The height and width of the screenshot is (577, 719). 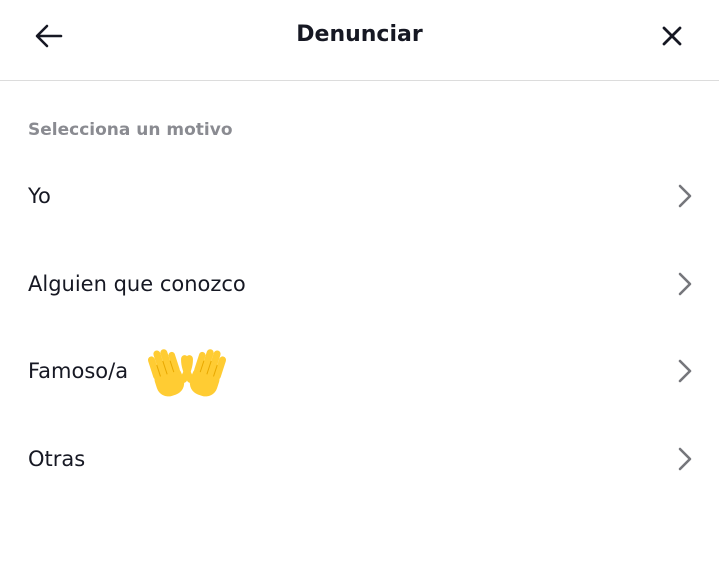 I want to click on reason-label: Famoso/a, so click(x=78, y=371).